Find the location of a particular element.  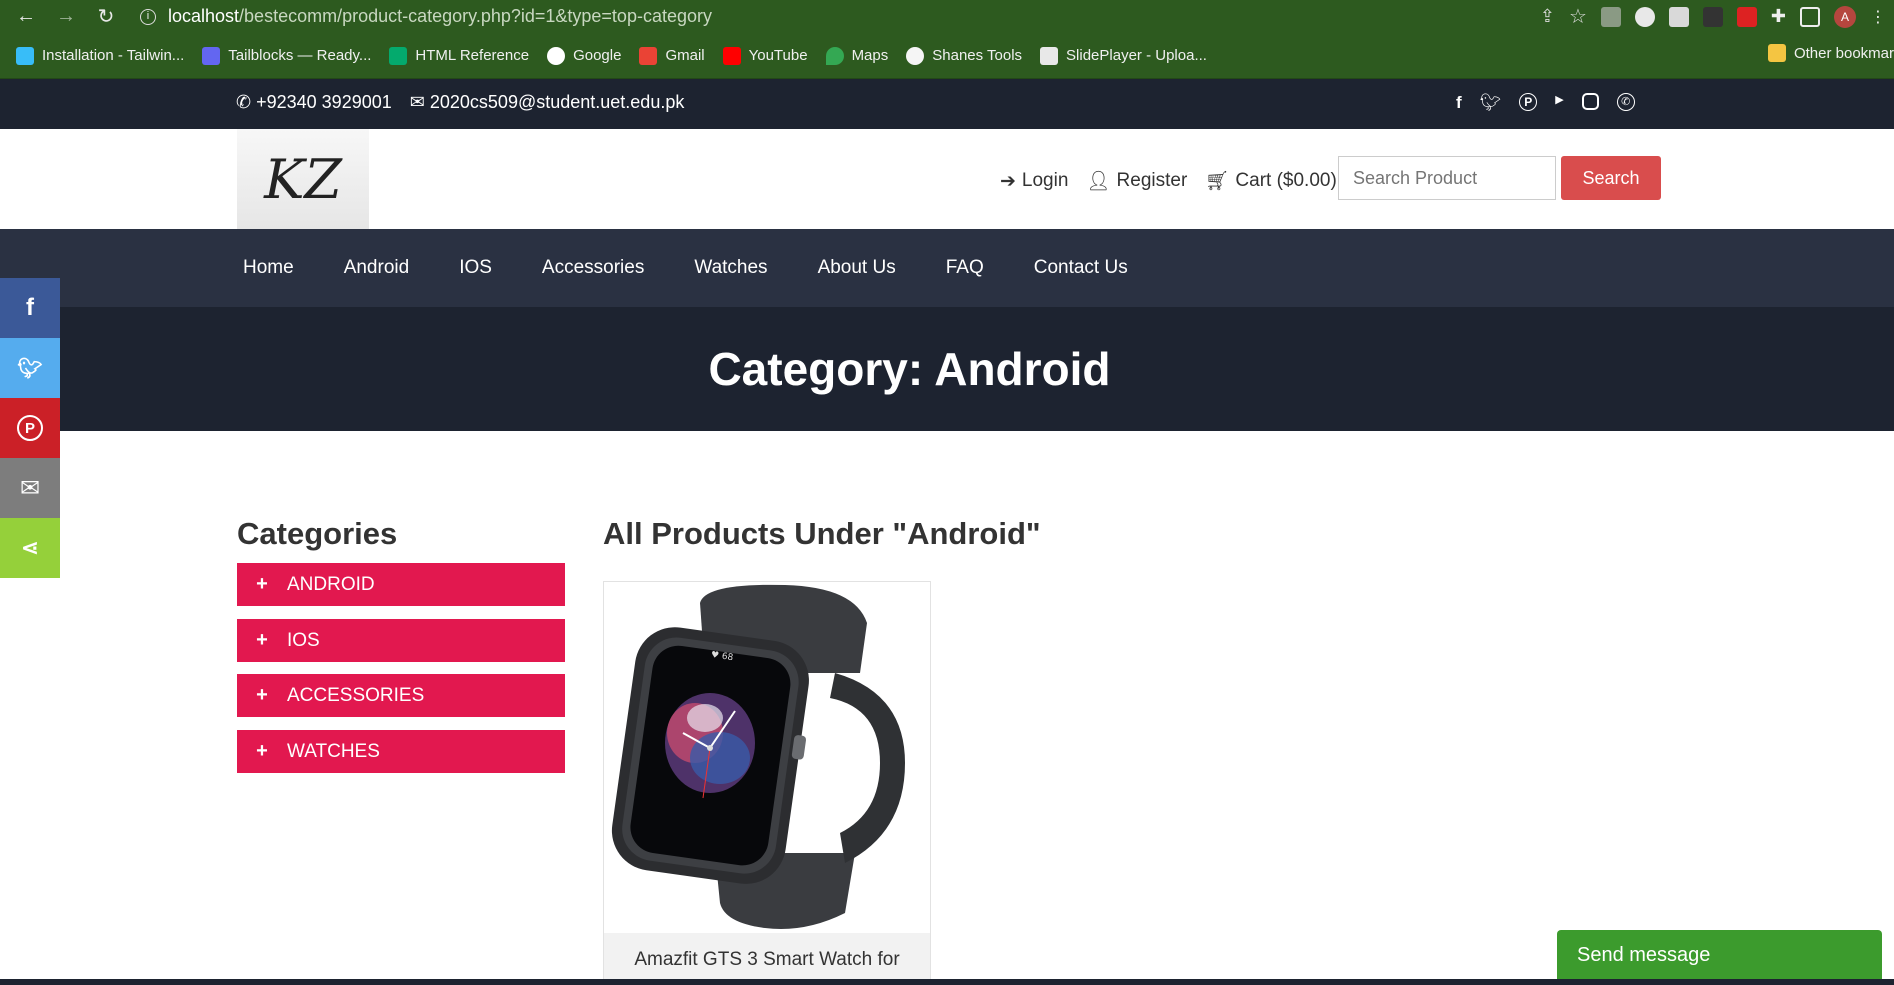

search-input is located at coordinates (1447, 178).